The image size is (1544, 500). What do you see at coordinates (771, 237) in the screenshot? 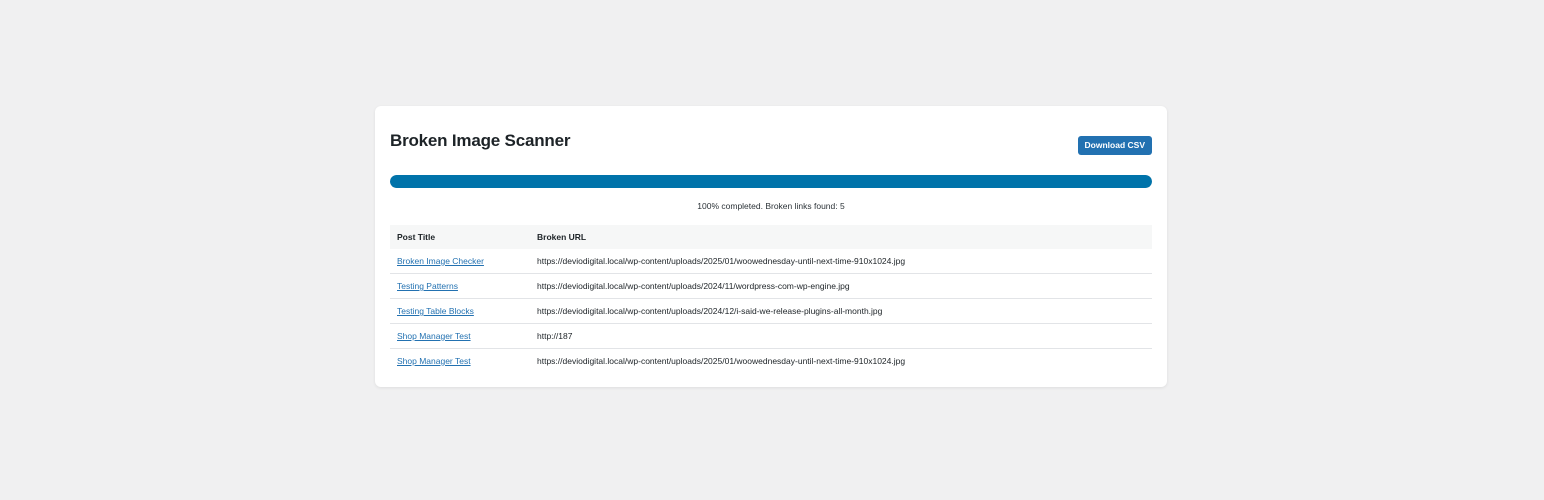
I see `table-header-row: Post Title Broken URL` at bounding box center [771, 237].